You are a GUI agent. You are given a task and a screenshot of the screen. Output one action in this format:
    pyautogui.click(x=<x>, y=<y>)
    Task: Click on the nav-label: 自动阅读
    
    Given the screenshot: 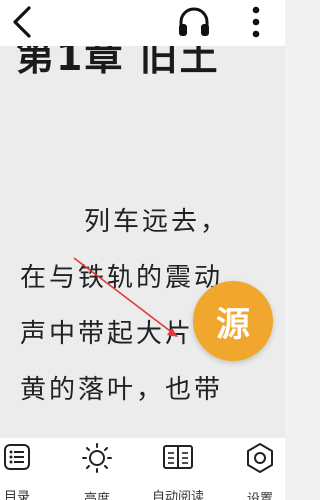 What is the action you would take?
    pyautogui.click(x=177, y=495)
    